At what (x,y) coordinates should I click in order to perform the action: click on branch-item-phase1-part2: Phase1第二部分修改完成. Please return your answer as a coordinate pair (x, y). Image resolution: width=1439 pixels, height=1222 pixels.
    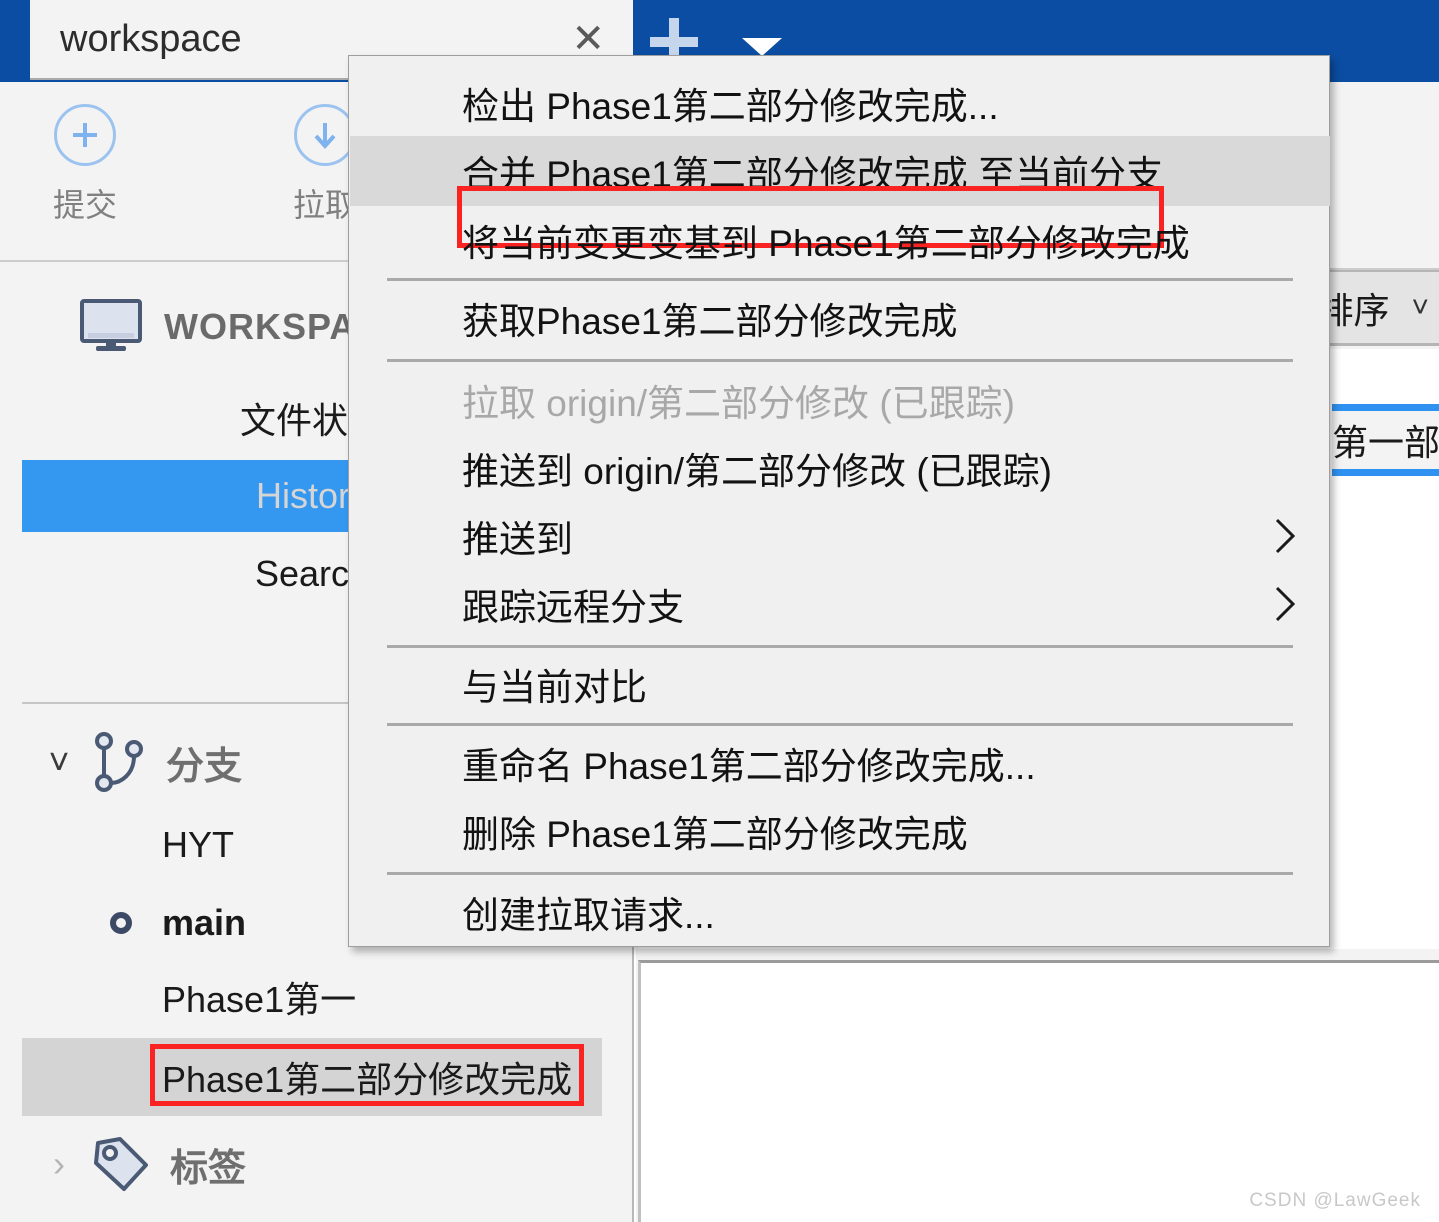
    Looking at the image, I should click on (312, 1077).